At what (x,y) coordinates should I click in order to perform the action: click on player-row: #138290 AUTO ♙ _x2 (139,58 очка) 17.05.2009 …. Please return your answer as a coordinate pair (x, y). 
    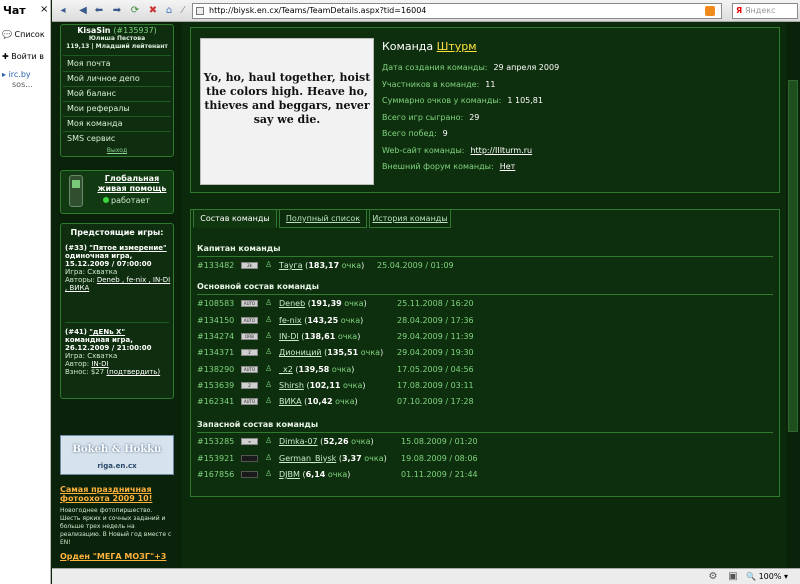
    Looking at the image, I should click on (485, 370).